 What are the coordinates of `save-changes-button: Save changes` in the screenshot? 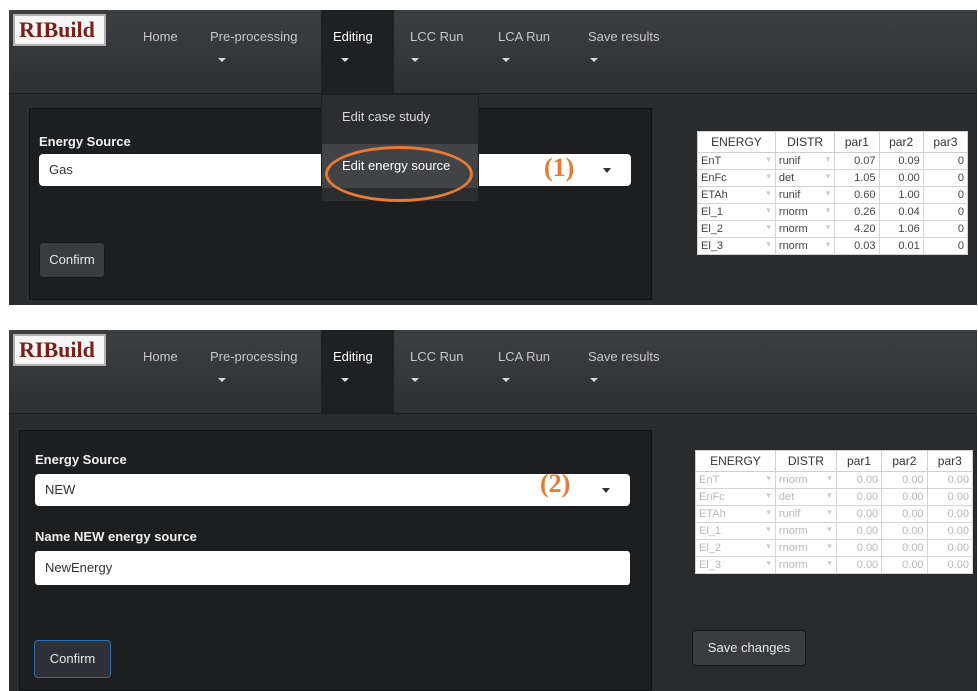 It's located at (749, 648).